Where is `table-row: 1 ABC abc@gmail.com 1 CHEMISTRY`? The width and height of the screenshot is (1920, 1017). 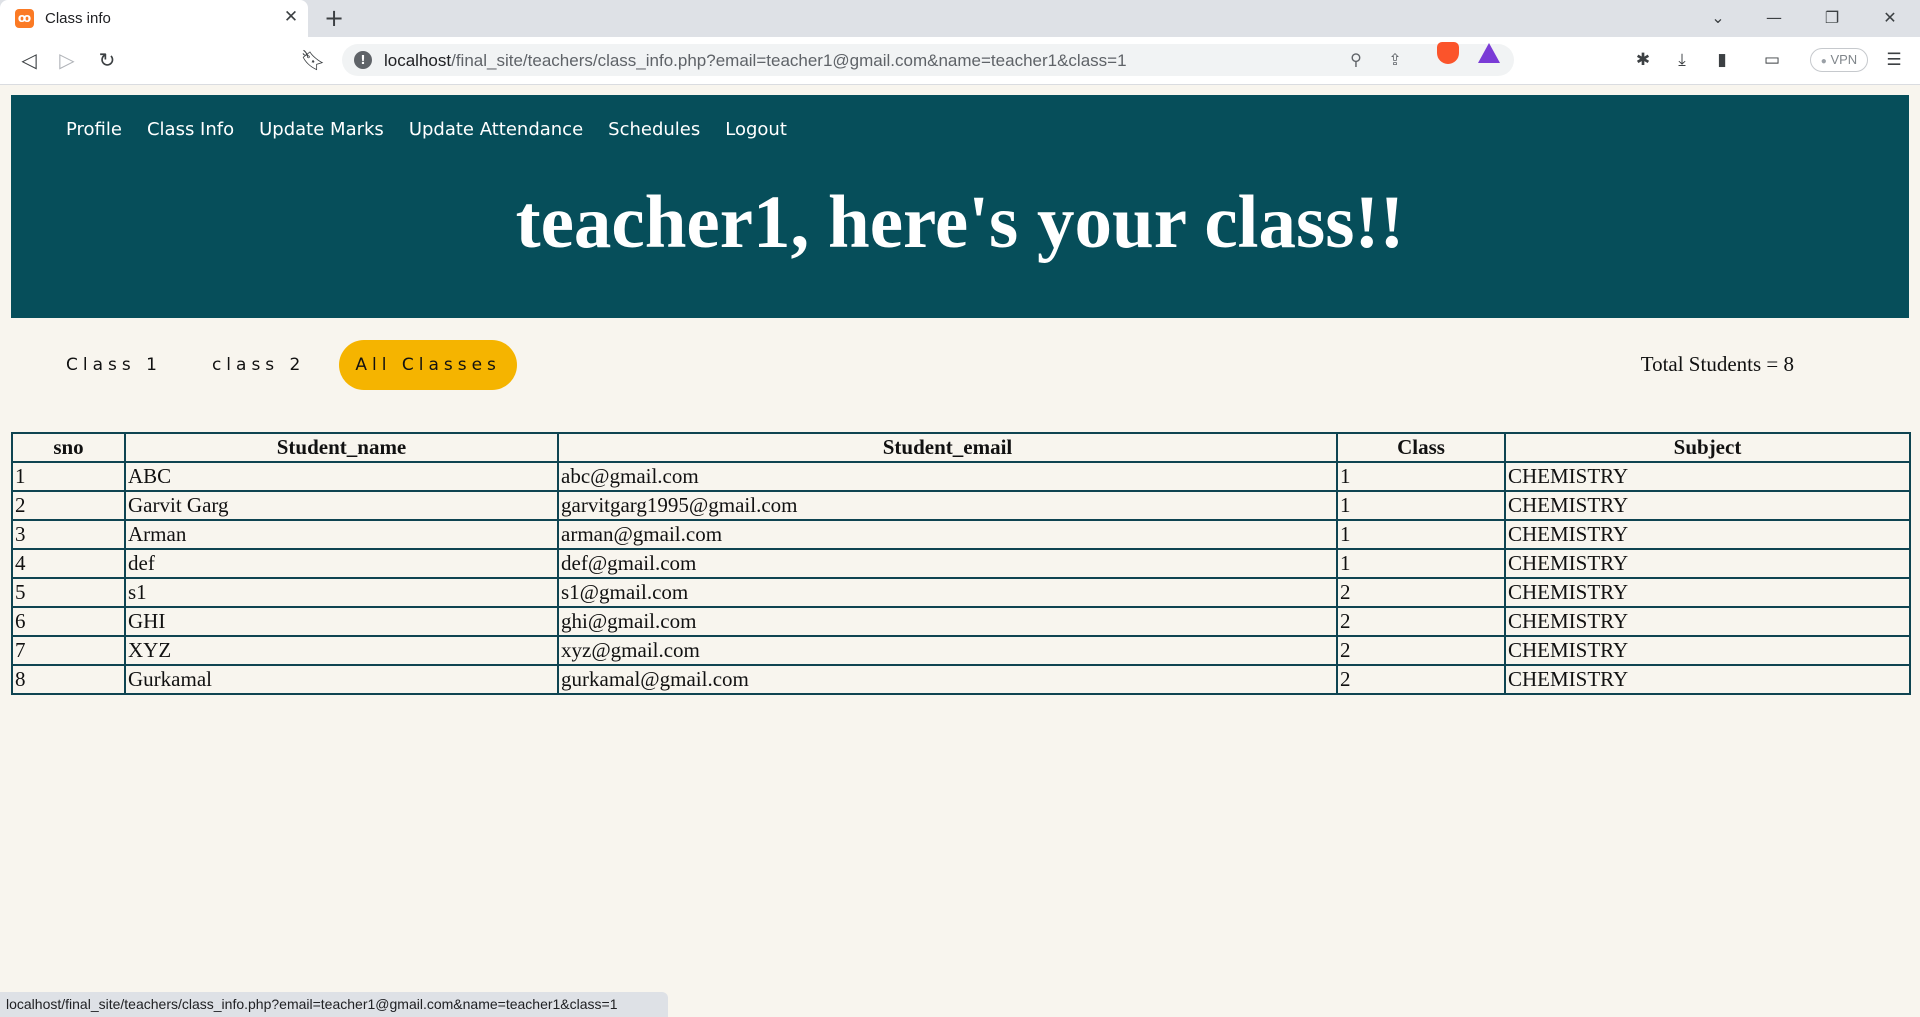
table-row: 1 ABC abc@gmail.com 1 CHEMISTRY is located at coordinates (961, 476).